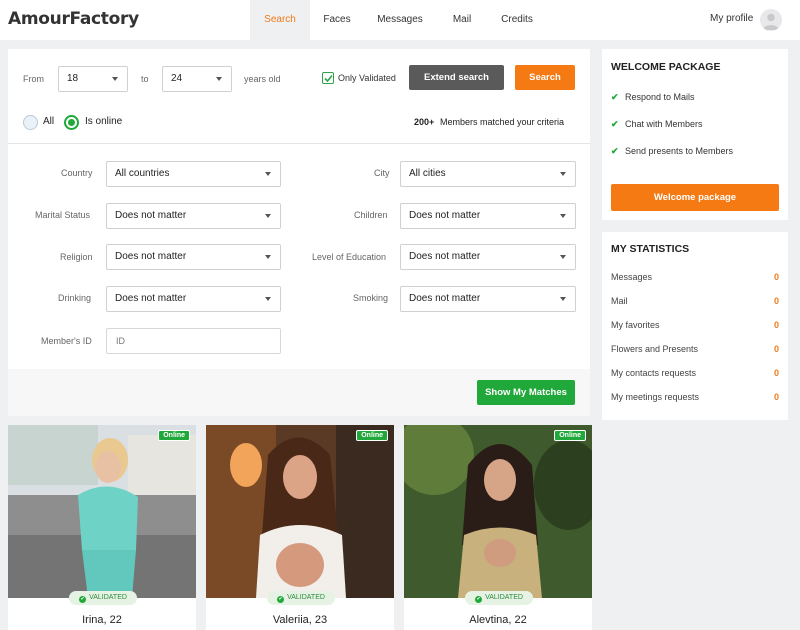 The height and width of the screenshot is (630, 800). Describe the element at coordinates (300, 620) in the screenshot. I see `profile-name: Valeriia, 23` at that location.